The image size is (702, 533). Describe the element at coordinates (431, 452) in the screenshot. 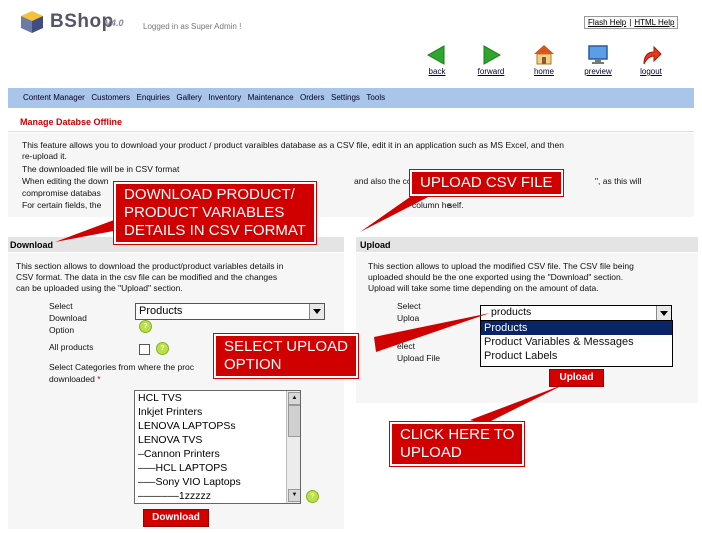

I see `callout-line: UPLOAD` at that location.